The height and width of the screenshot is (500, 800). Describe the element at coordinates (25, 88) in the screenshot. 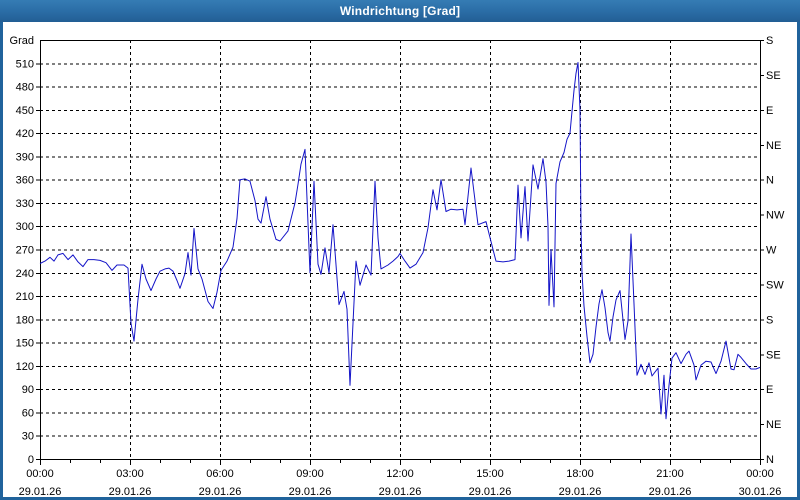

I see `y-tick-label: 480` at that location.